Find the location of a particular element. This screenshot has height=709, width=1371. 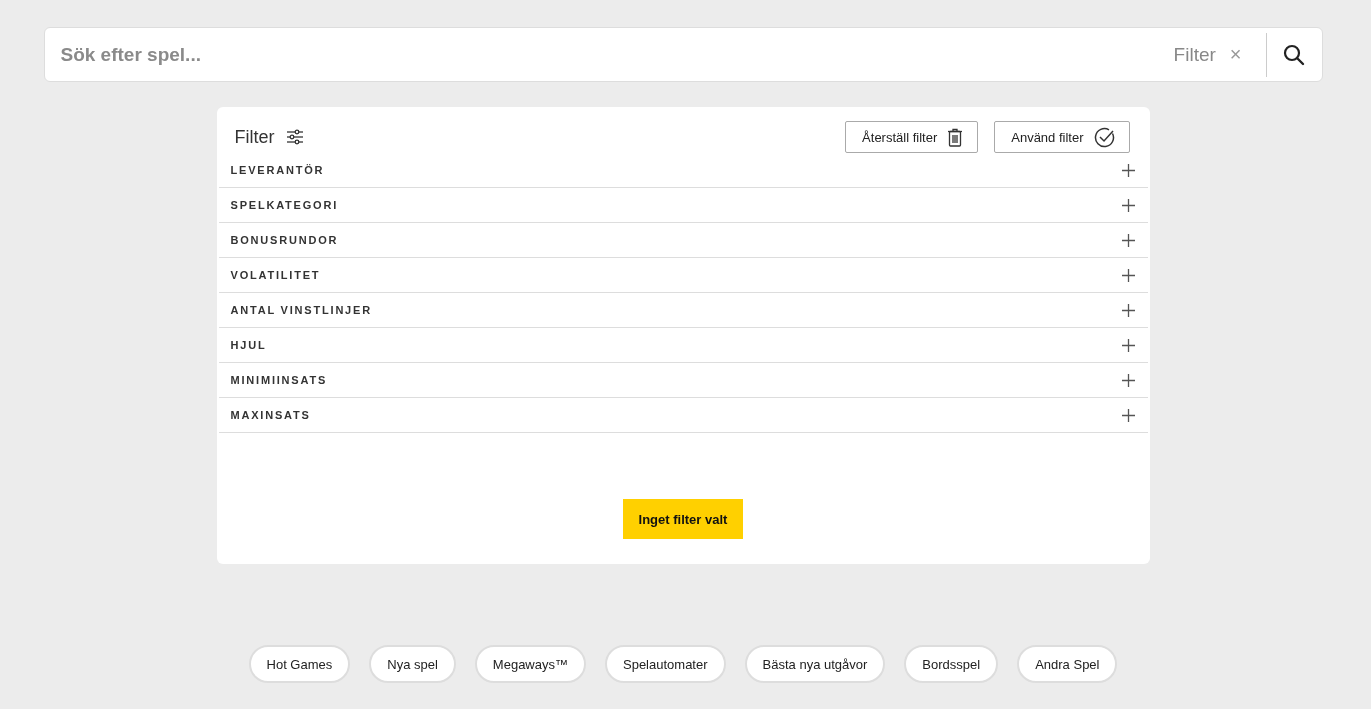

category-chip: Bordsspel is located at coordinates (951, 664).